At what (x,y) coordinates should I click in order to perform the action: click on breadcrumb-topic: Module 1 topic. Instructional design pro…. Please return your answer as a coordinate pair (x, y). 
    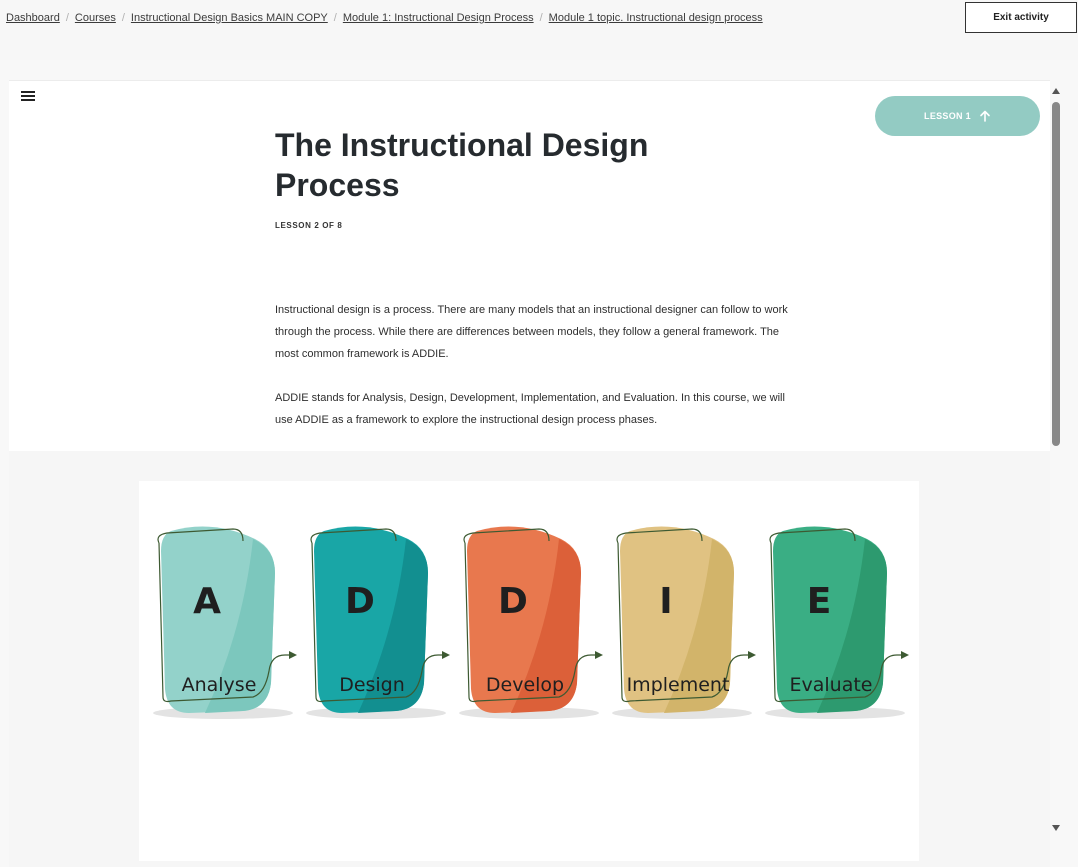
    Looking at the image, I should click on (656, 18).